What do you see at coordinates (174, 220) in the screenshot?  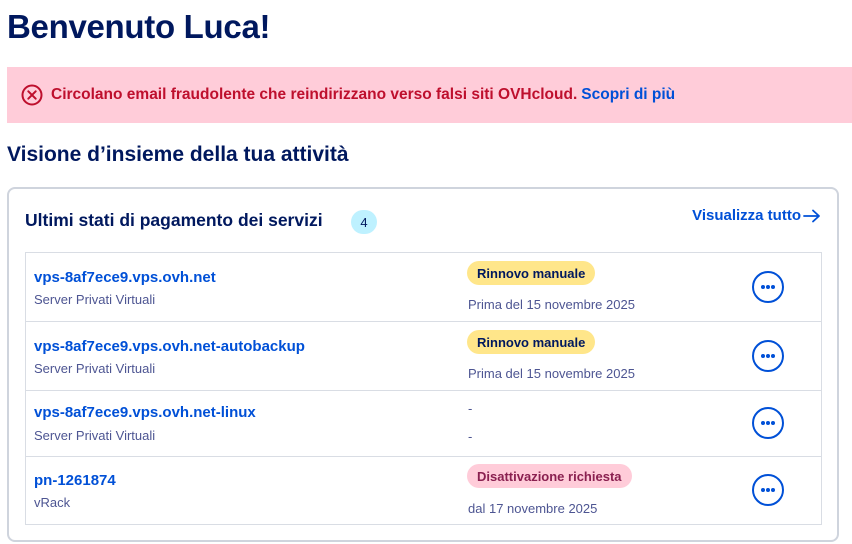 I see `card-title: Ultimi stati di pagamento dei servizi` at bounding box center [174, 220].